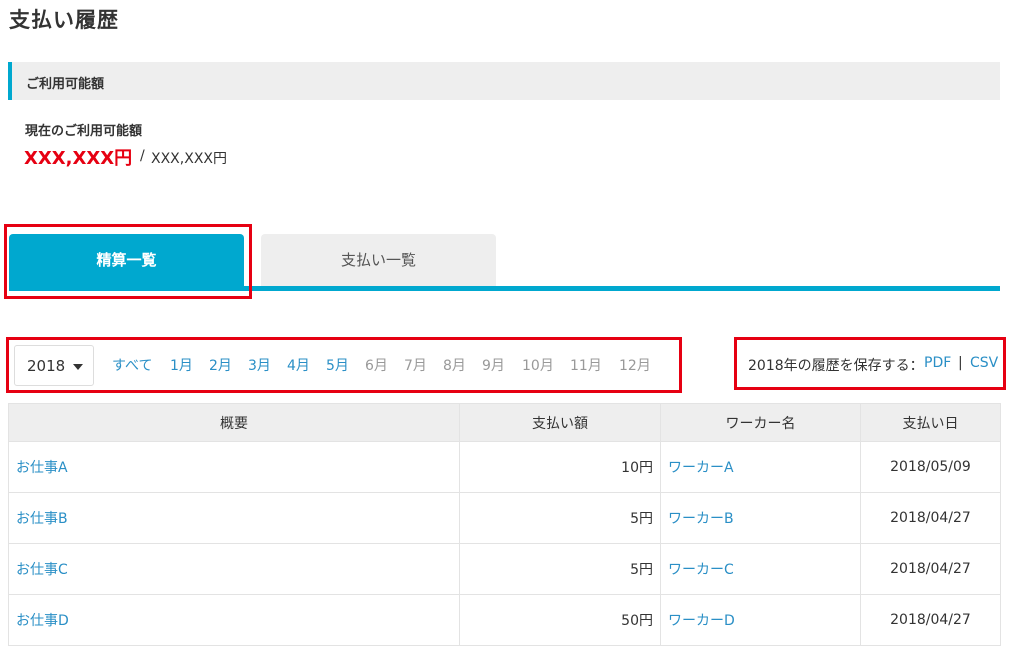 The image size is (1011, 646). Describe the element at coordinates (560, 422) in the screenshot. I see `column-header-amount: 支払い額` at that location.